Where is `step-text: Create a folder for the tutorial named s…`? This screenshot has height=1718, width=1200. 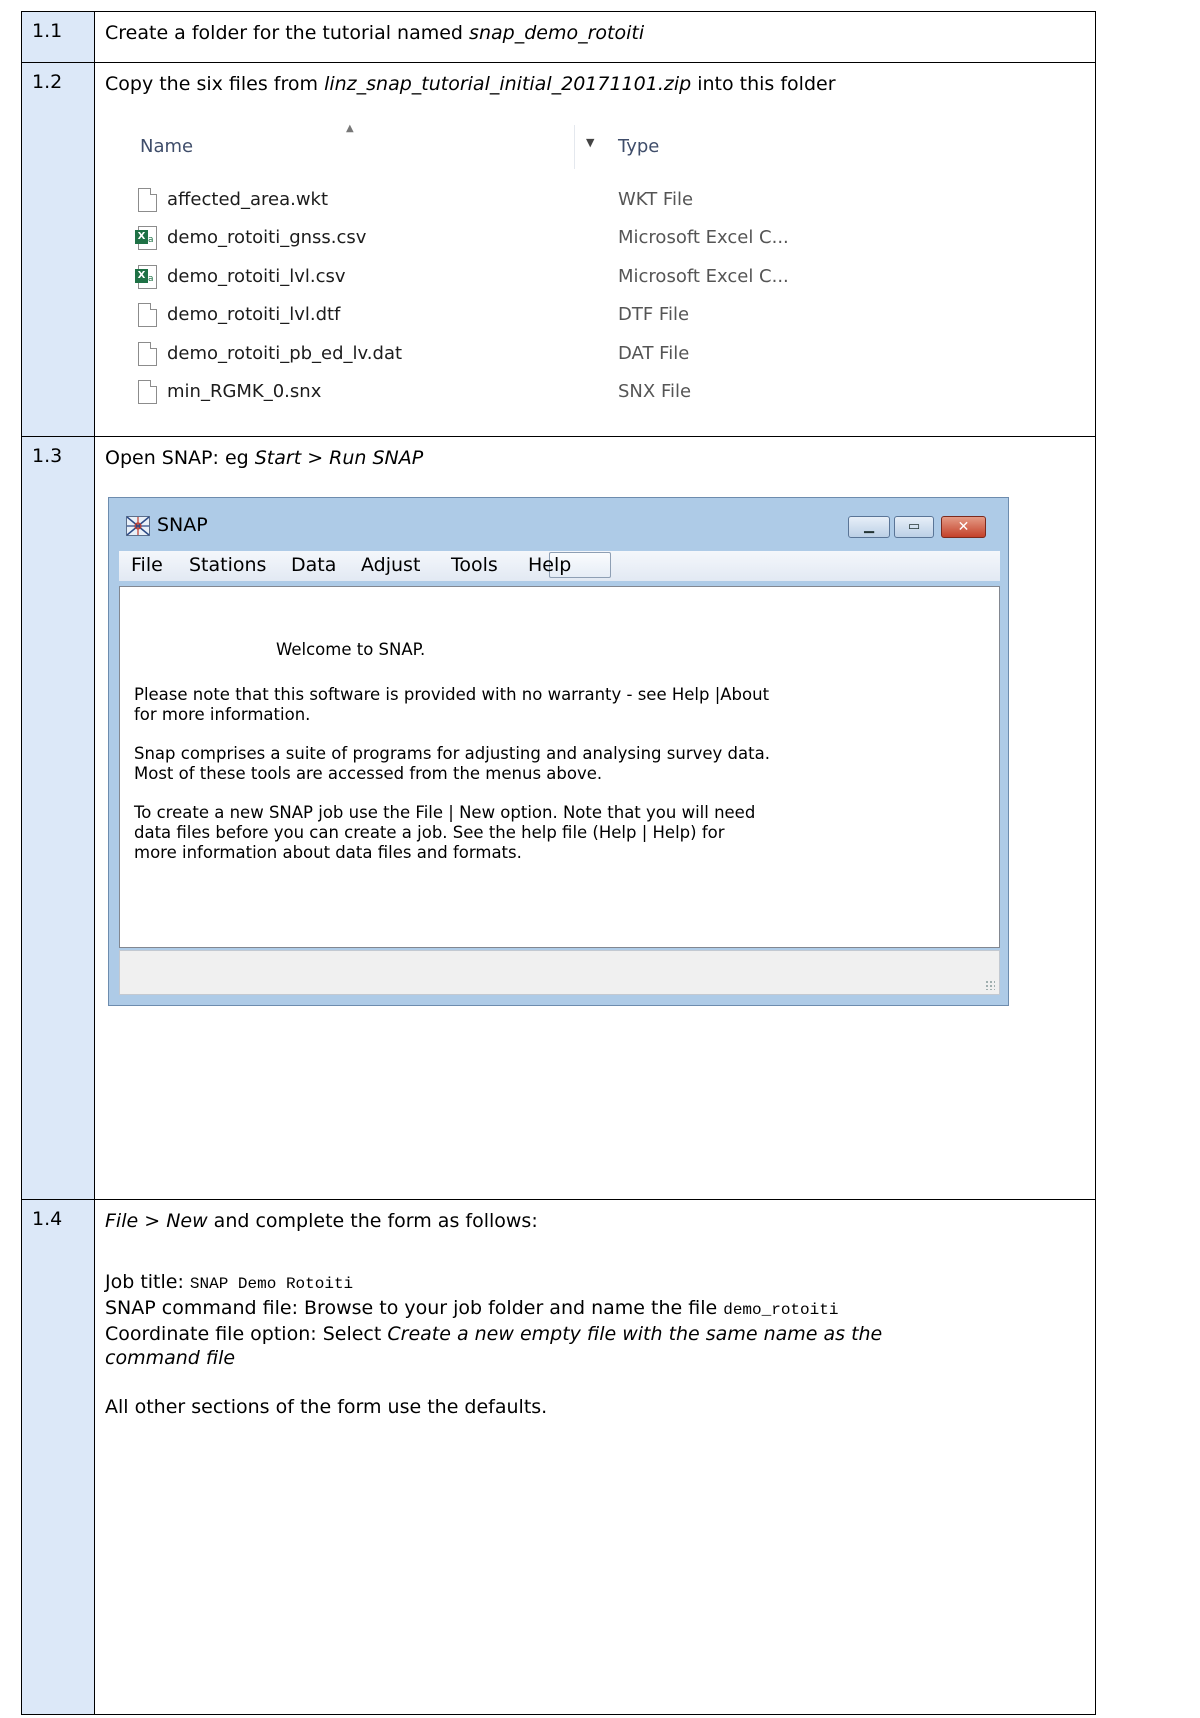
step-text: Create a folder for the tutorial named s… is located at coordinates (600, 33).